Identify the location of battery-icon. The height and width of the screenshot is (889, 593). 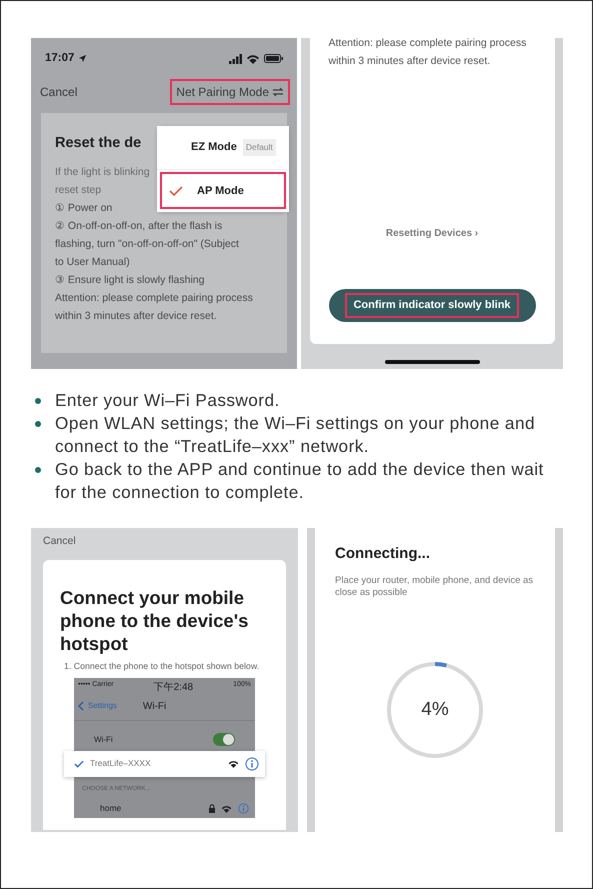
(273, 59).